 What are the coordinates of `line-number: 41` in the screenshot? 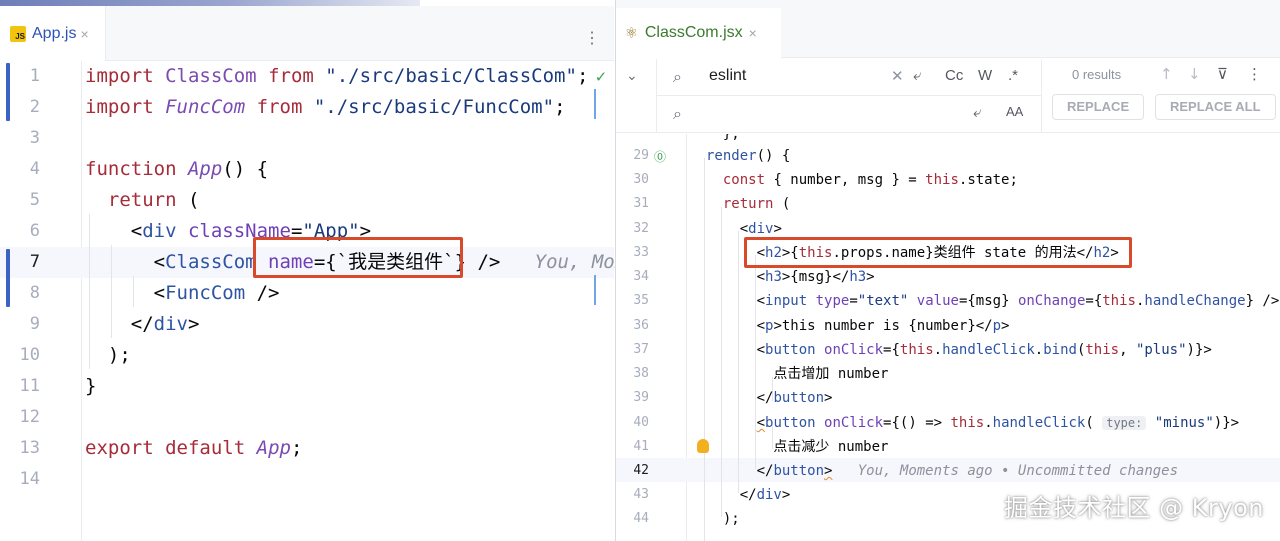 It's located at (641, 446).